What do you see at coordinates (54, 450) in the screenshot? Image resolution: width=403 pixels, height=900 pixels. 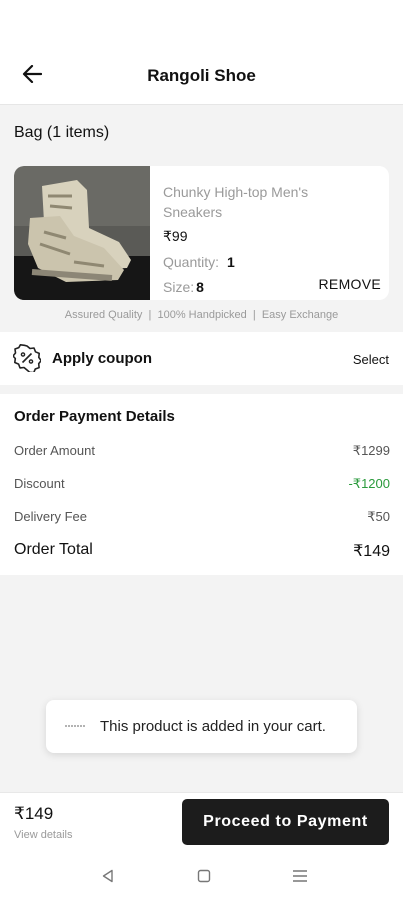 I see `order-amount-label: Order Amount` at bounding box center [54, 450].